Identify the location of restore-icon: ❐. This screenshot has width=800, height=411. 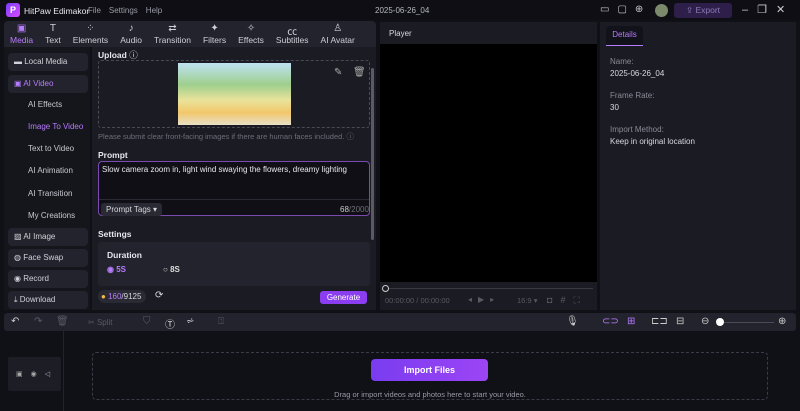
(766, 10).